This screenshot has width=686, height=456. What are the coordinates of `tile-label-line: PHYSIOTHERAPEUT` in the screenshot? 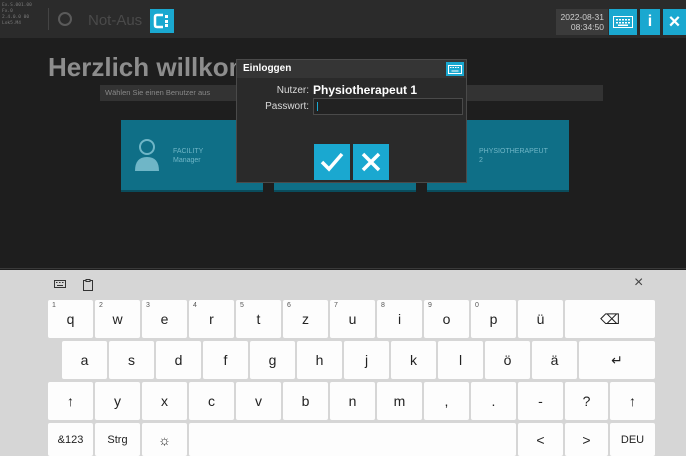 It's located at (513, 151).